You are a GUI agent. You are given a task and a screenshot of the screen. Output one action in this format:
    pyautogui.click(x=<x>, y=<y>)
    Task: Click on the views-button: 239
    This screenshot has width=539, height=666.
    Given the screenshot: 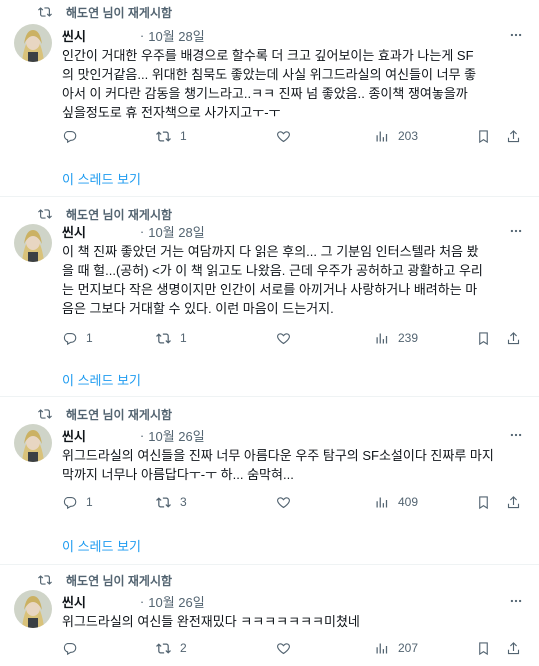 What is the action you would take?
    pyautogui.click(x=396, y=338)
    